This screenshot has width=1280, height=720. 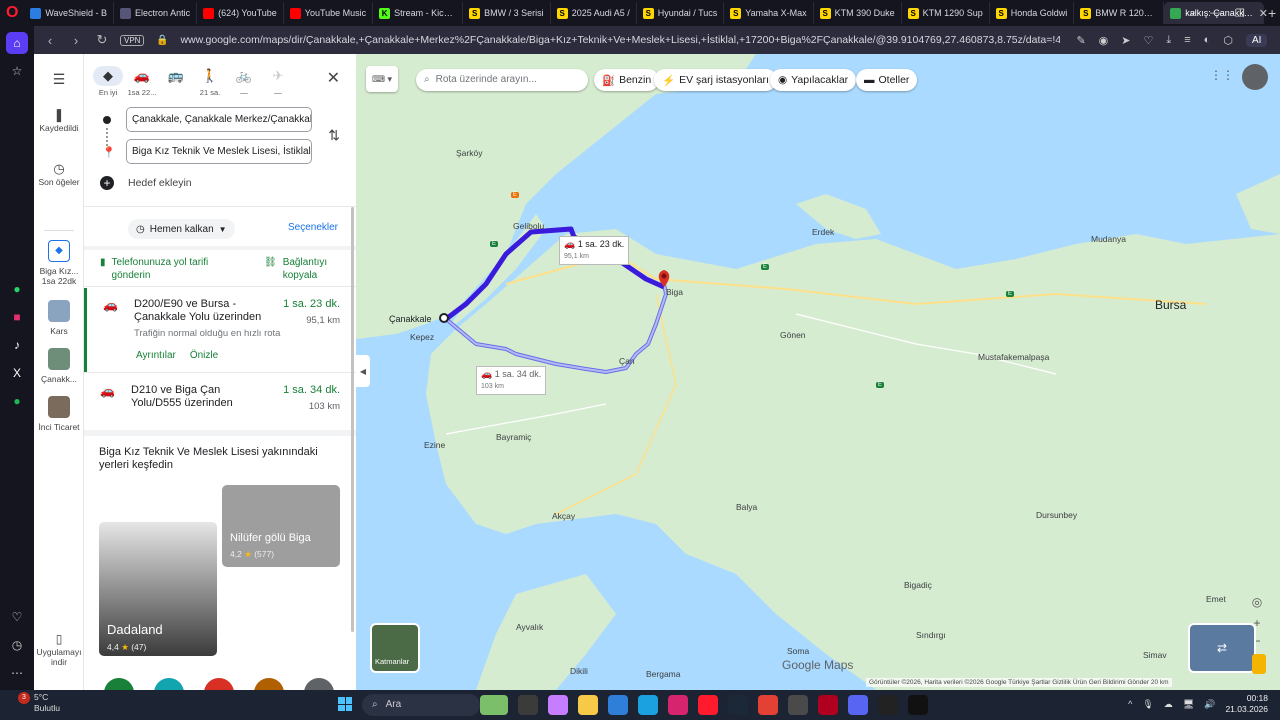 What do you see at coordinates (210, 81) in the screenshot?
I see `mode-walk: 🚶 21 sa.` at bounding box center [210, 81].